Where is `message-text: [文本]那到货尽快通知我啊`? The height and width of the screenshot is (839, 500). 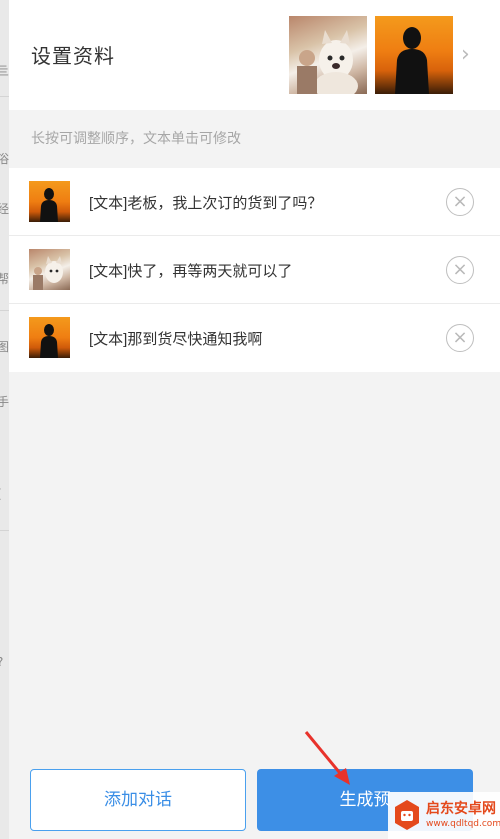
message-text: [文本]那到货尽快通知我啊 is located at coordinates (175, 338).